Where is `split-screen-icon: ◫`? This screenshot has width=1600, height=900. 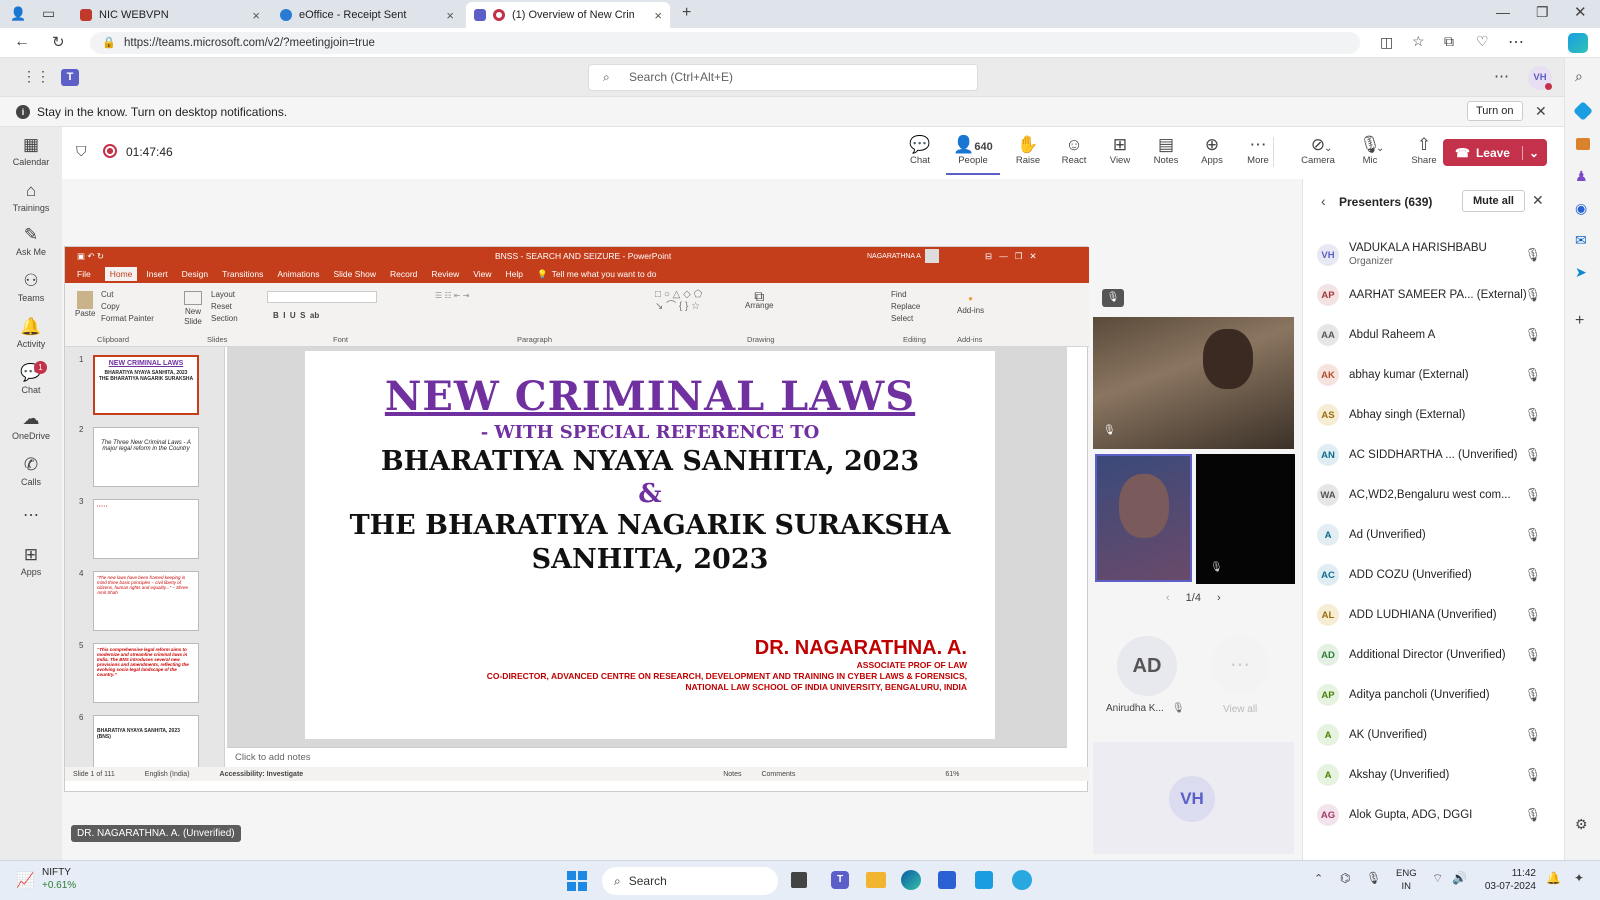 split-screen-icon: ◫ is located at coordinates (1386, 42).